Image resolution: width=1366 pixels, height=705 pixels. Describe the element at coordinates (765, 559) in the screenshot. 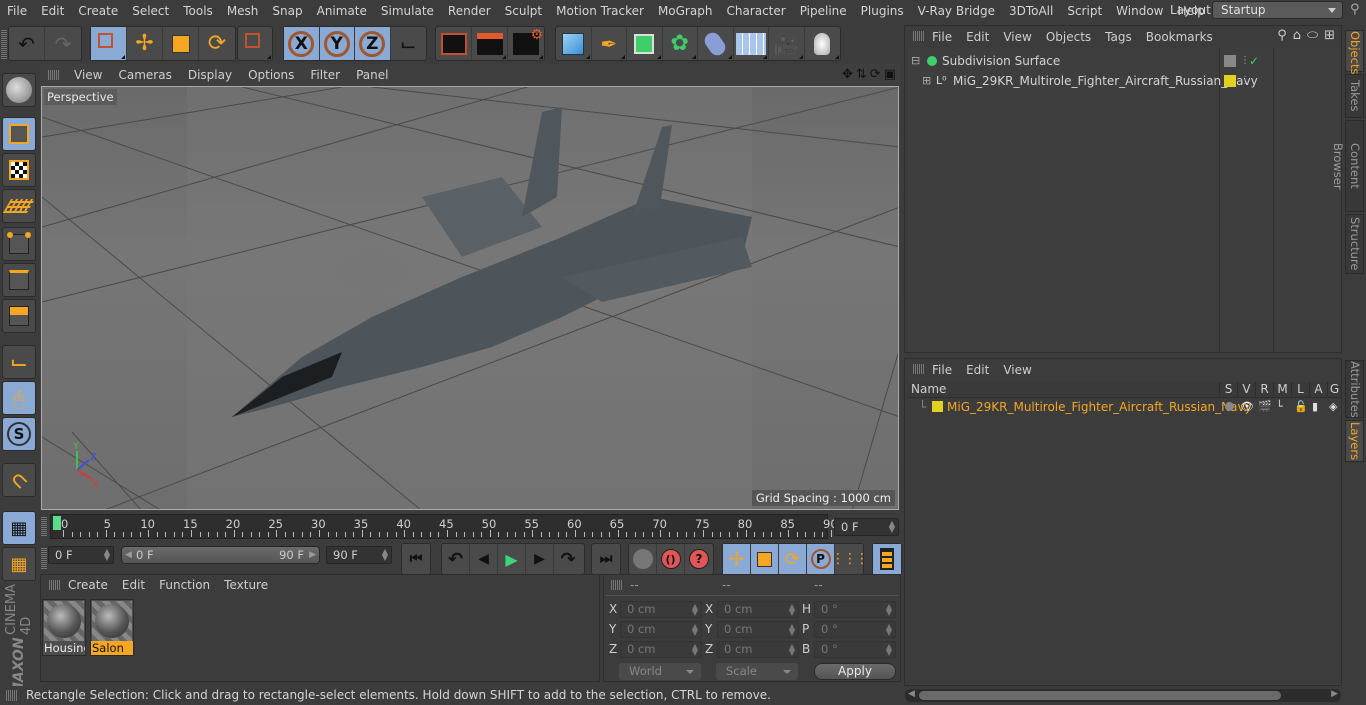

I see `scale-track-button` at that location.